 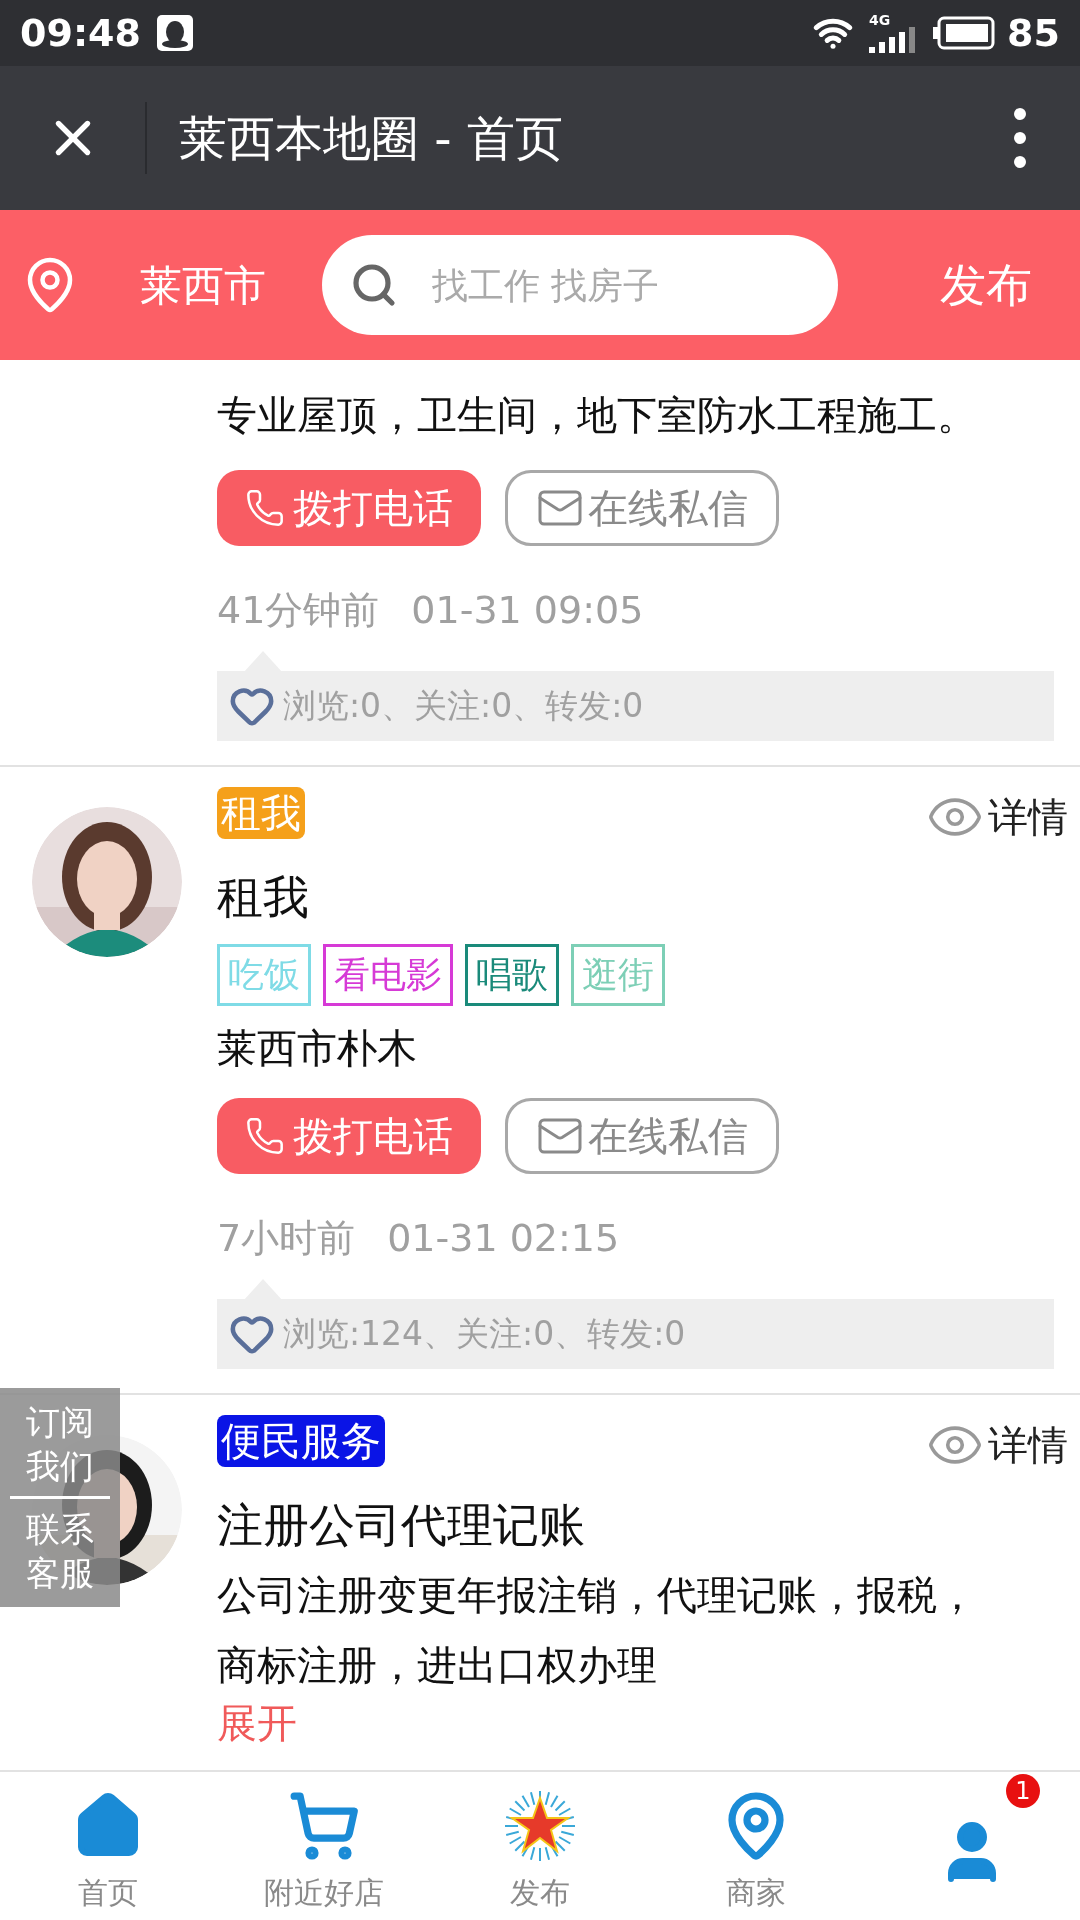 What do you see at coordinates (597, 415) in the screenshot?
I see `post-description: 专业屋顶，卫生间，地下室防水工程施工。` at bounding box center [597, 415].